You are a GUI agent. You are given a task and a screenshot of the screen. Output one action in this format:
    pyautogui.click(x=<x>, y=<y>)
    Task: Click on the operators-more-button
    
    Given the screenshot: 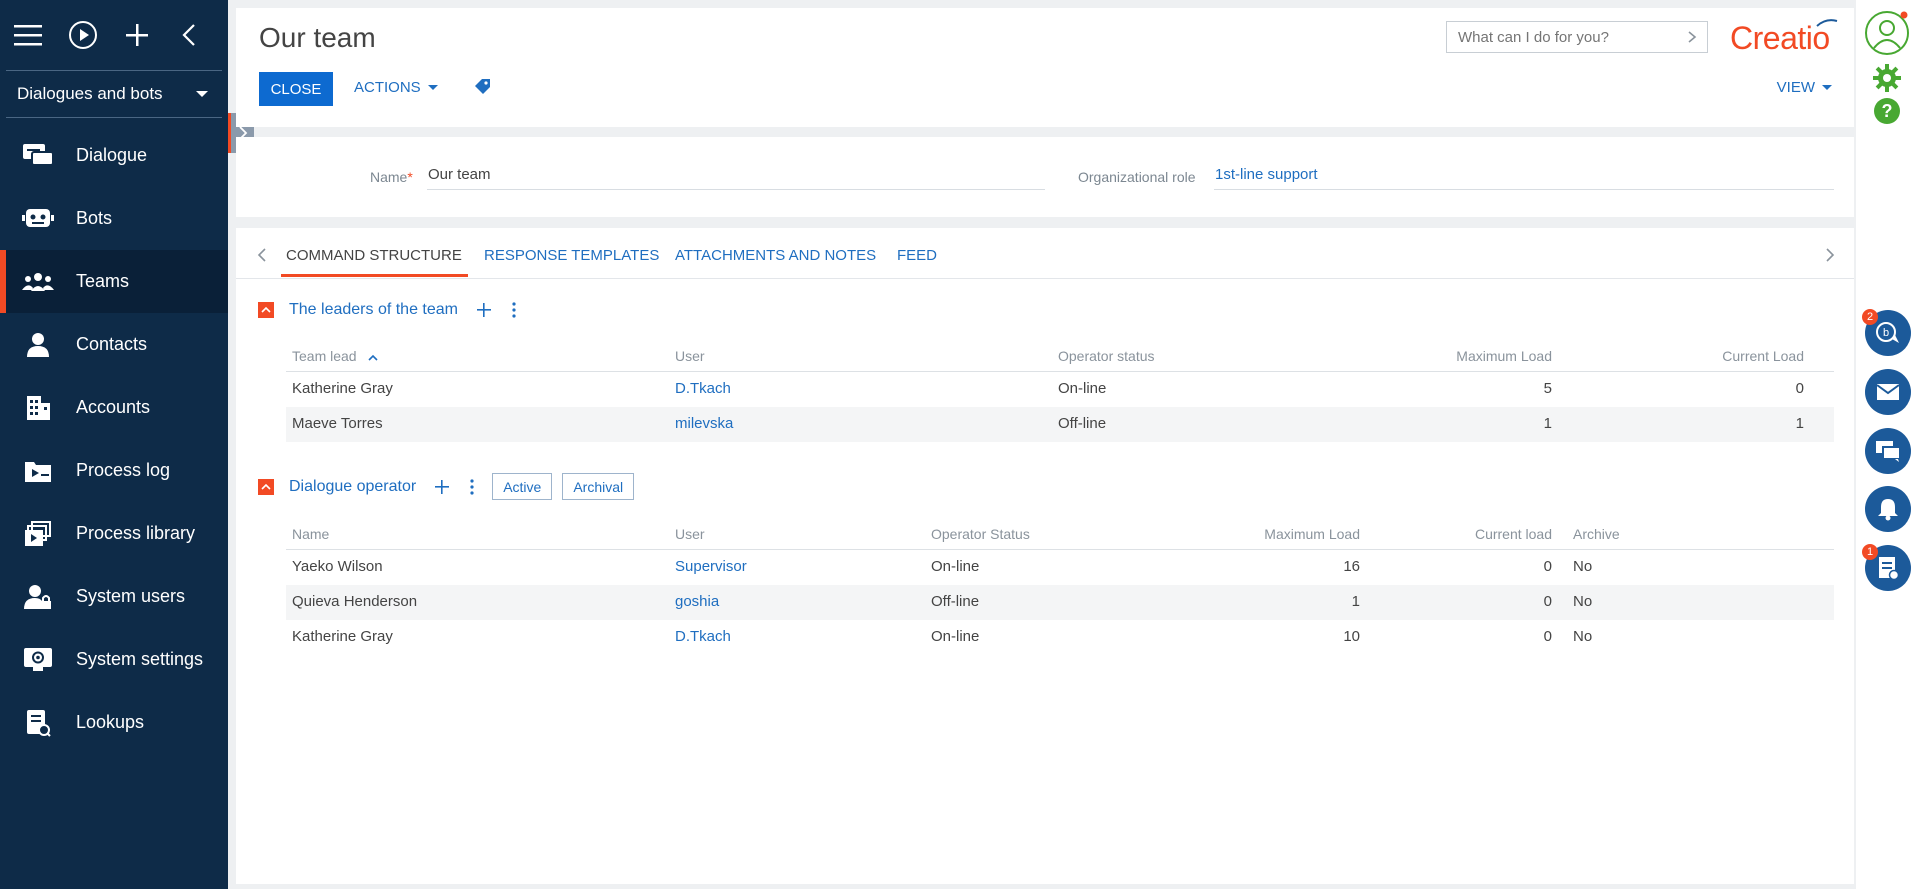 What is the action you would take?
    pyautogui.click(x=472, y=487)
    